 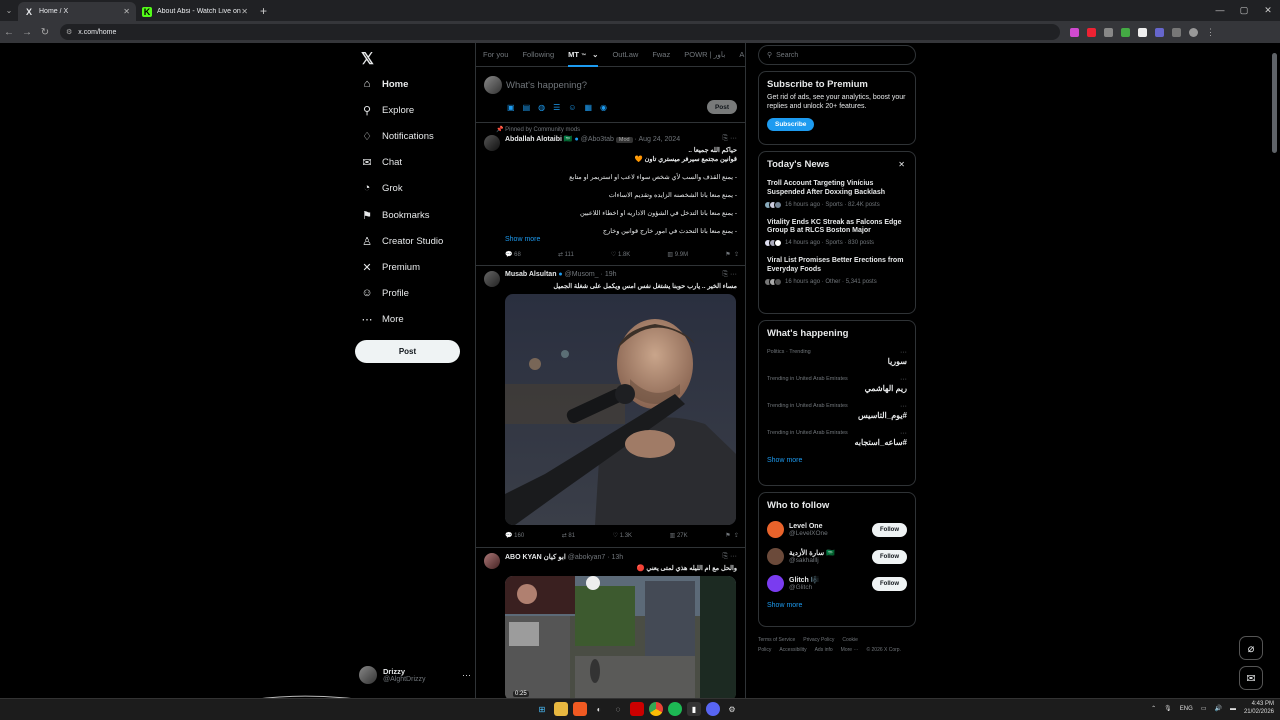 What do you see at coordinates (837, 605) in the screenshot?
I see `show-more-follow: Show more` at bounding box center [837, 605].